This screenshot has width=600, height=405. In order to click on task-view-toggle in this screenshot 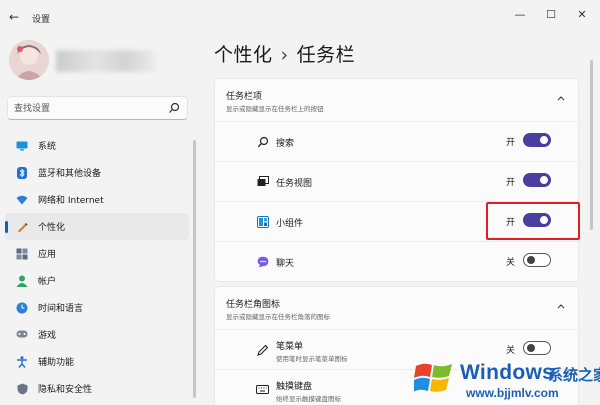, I will do `click(537, 180)`.